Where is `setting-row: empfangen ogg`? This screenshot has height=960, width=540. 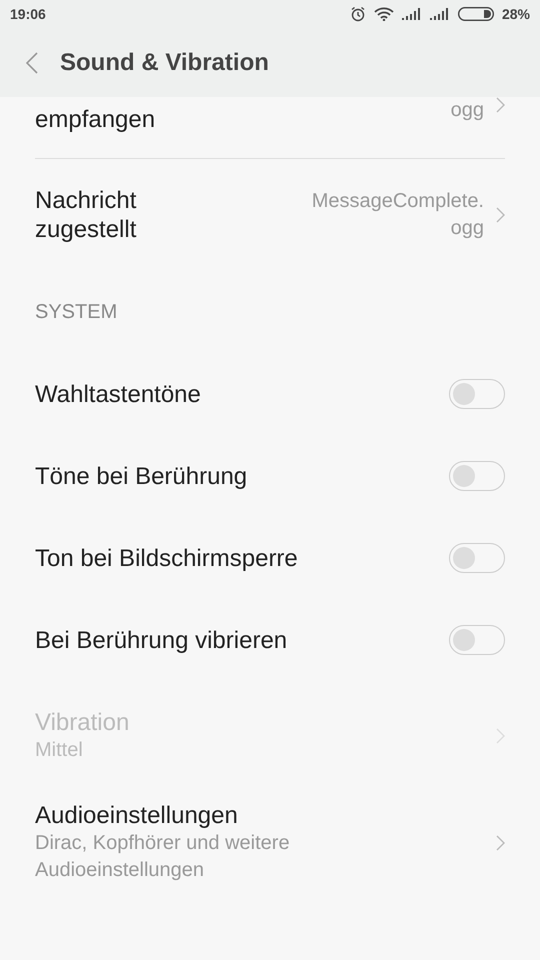
setting-row: empfangen ogg is located at coordinates (270, 128).